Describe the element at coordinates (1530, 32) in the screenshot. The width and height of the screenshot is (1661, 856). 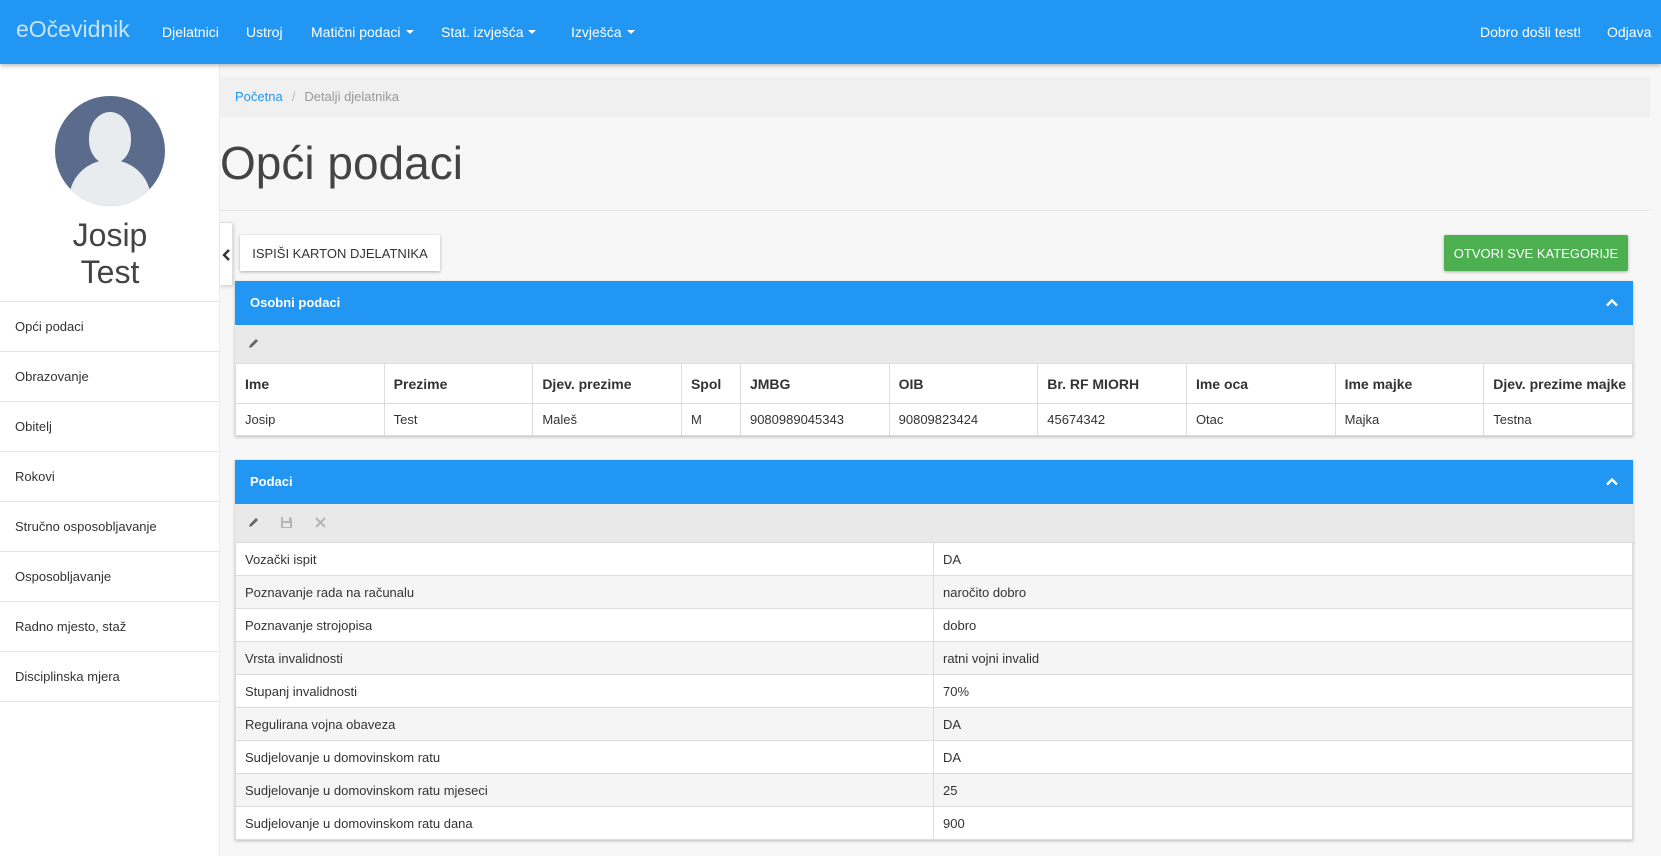
I see `welcome-link: Dobro došli test!` at that location.